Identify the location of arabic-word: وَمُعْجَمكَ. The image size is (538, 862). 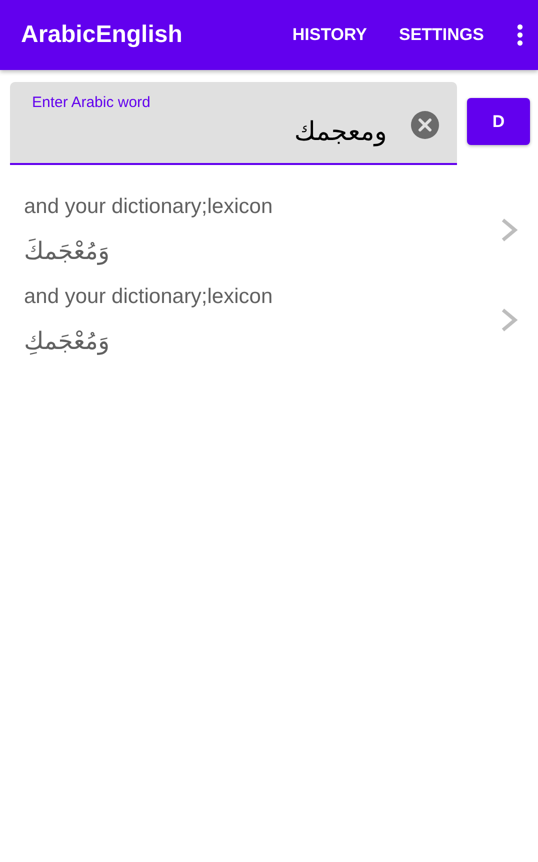
(67, 251).